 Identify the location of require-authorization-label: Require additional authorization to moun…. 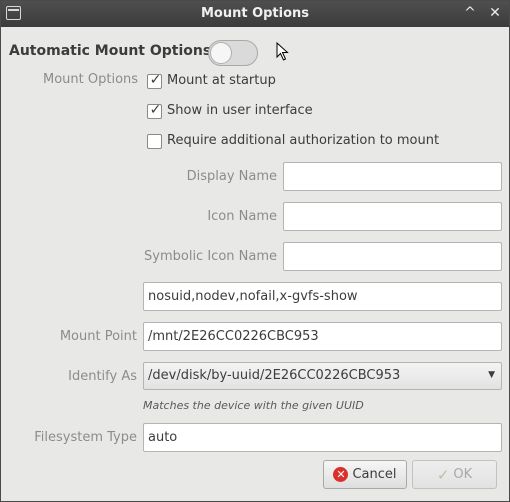
(303, 140).